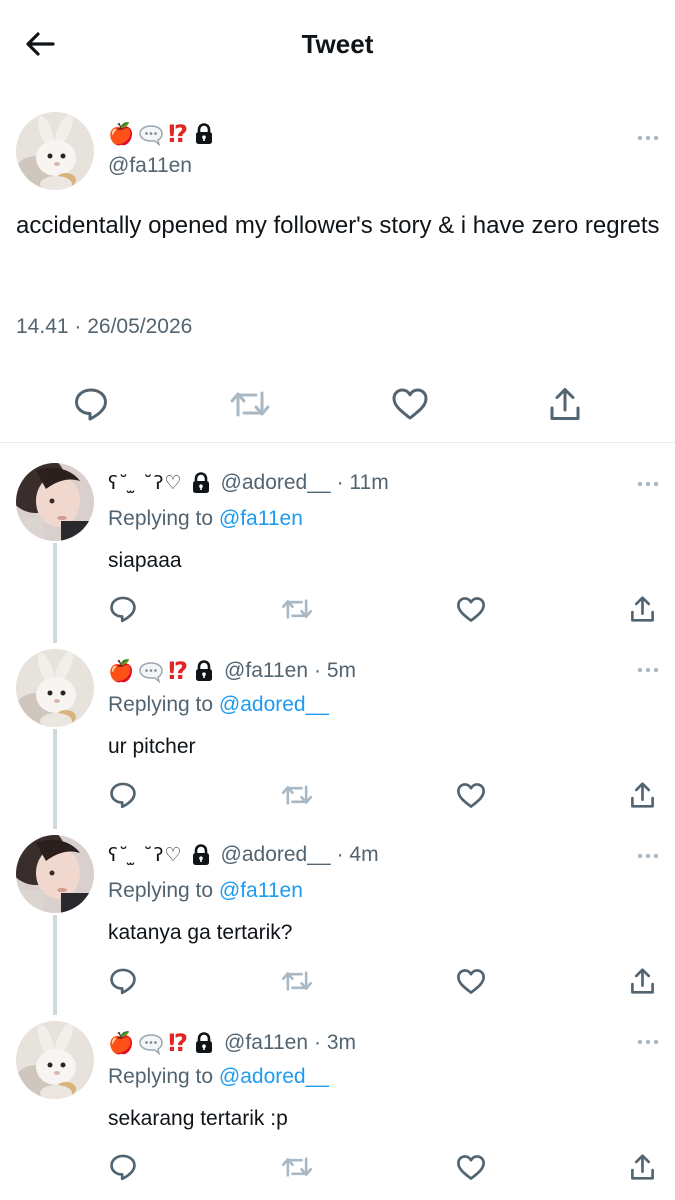 The width and height of the screenshot is (675, 1200). I want to click on reply-text: katanya ga tertarik?, so click(200, 932).